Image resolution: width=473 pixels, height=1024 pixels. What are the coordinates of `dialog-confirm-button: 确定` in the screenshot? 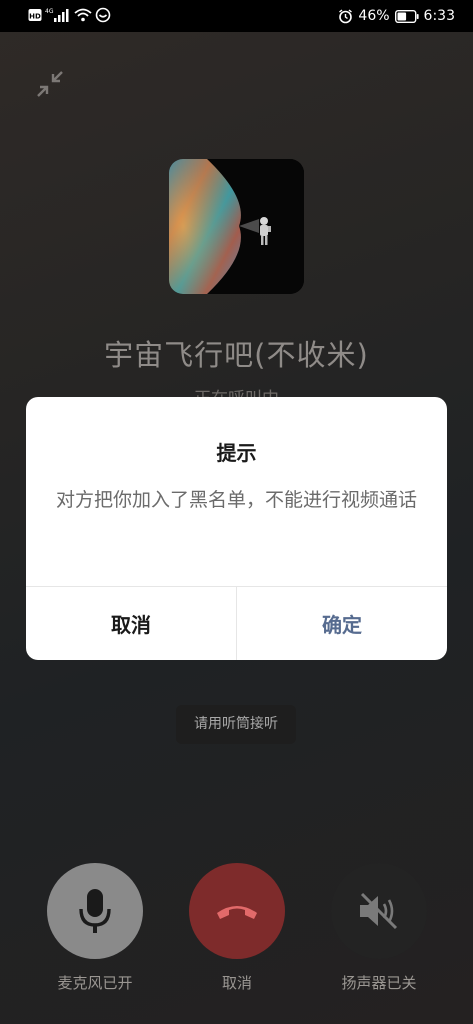 It's located at (342, 623).